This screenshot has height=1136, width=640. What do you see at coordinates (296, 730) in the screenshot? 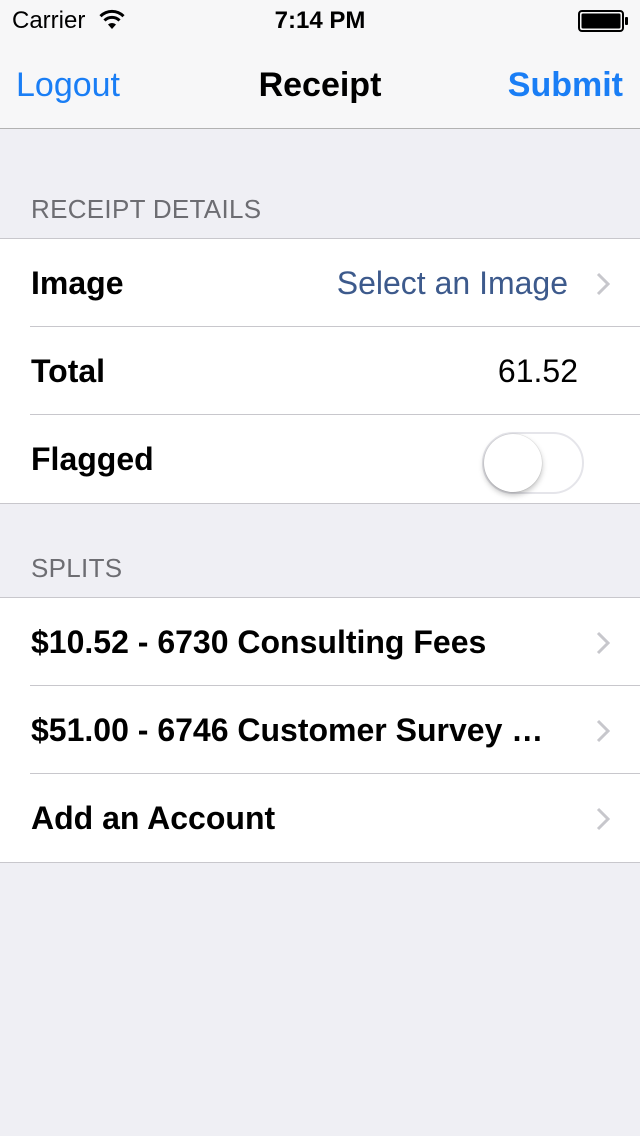
I see `split-label: $51.00 - 6746 Customer Survey Expenses` at bounding box center [296, 730].